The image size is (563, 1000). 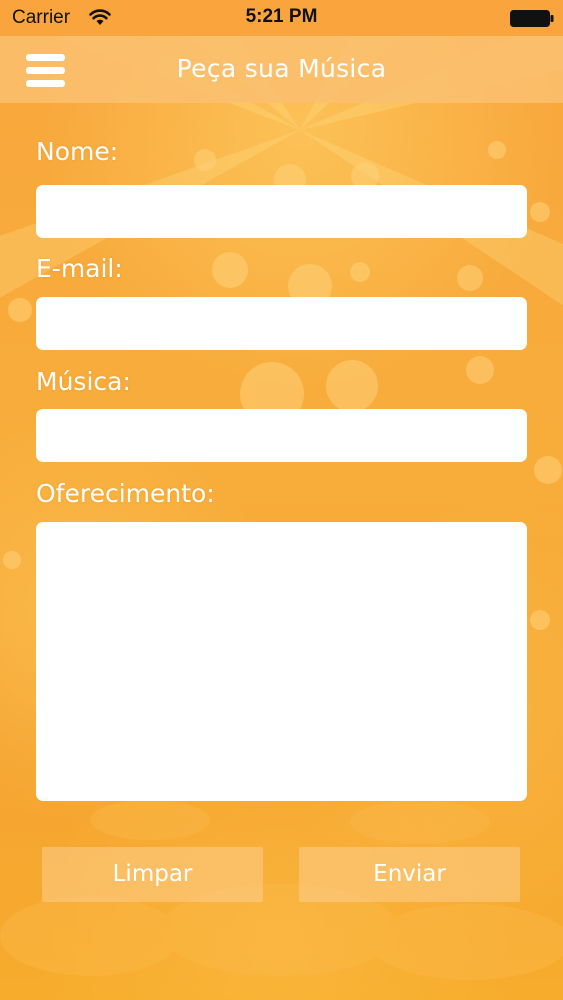 What do you see at coordinates (77, 151) in the screenshot?
I see `nome-label: Nome:` at bounding box center [77, 151].